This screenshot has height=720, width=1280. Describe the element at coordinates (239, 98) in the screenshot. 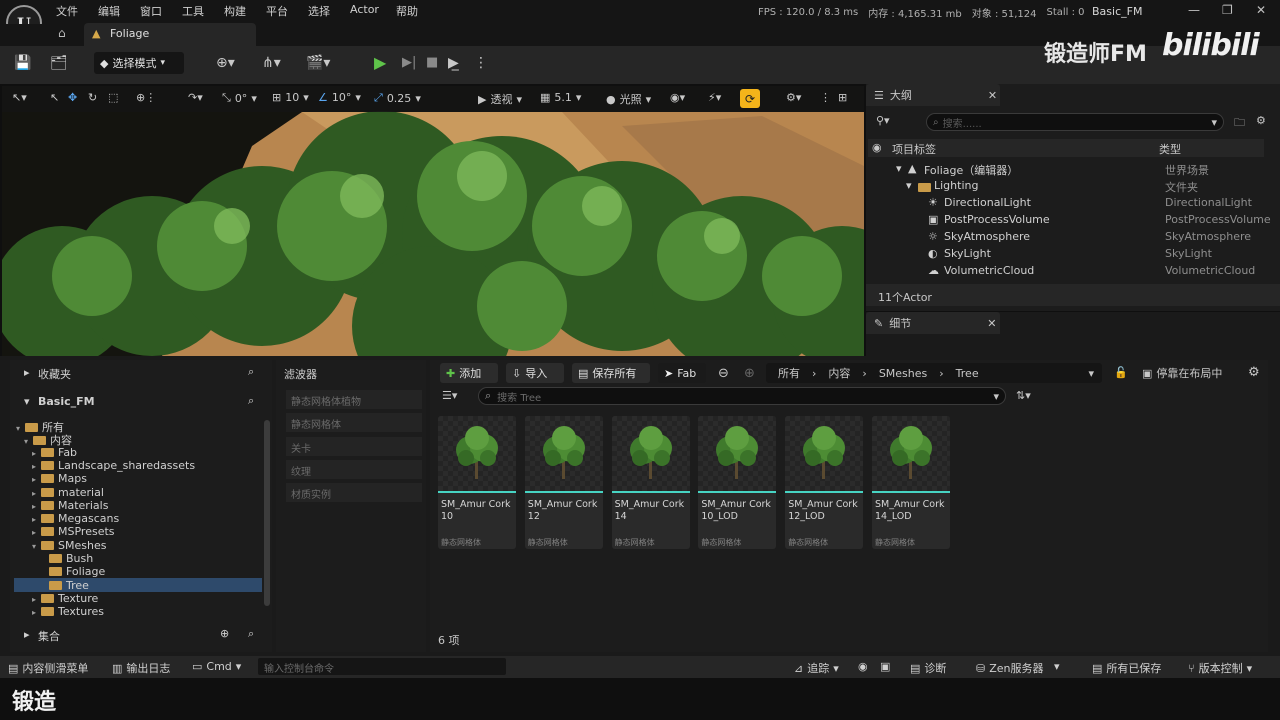

I see `rotate-snap-control: ⤡ 0° ▾` at that location.